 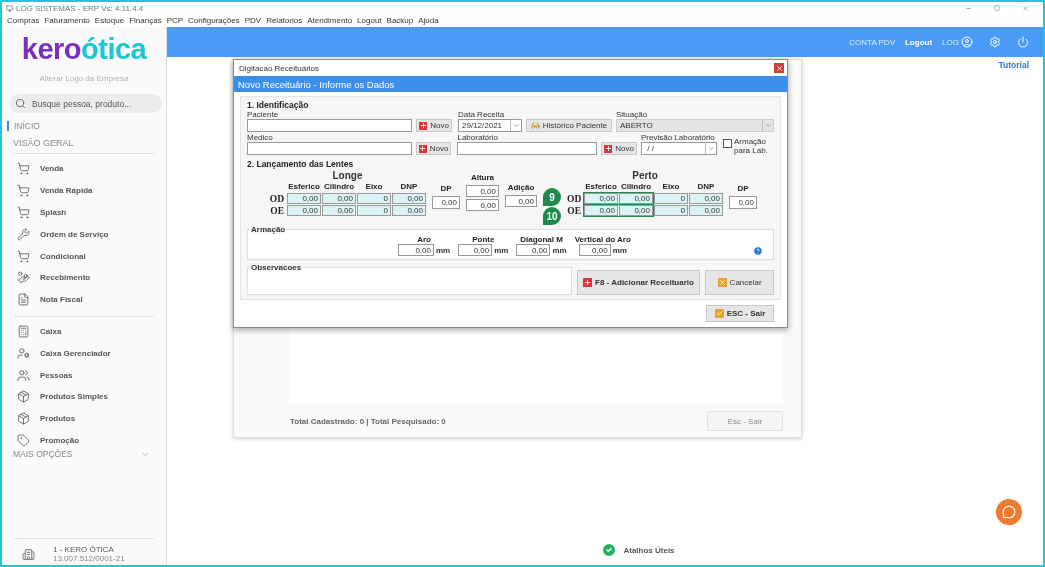 I want to click on plus-icon, so click(x=423, y=125).